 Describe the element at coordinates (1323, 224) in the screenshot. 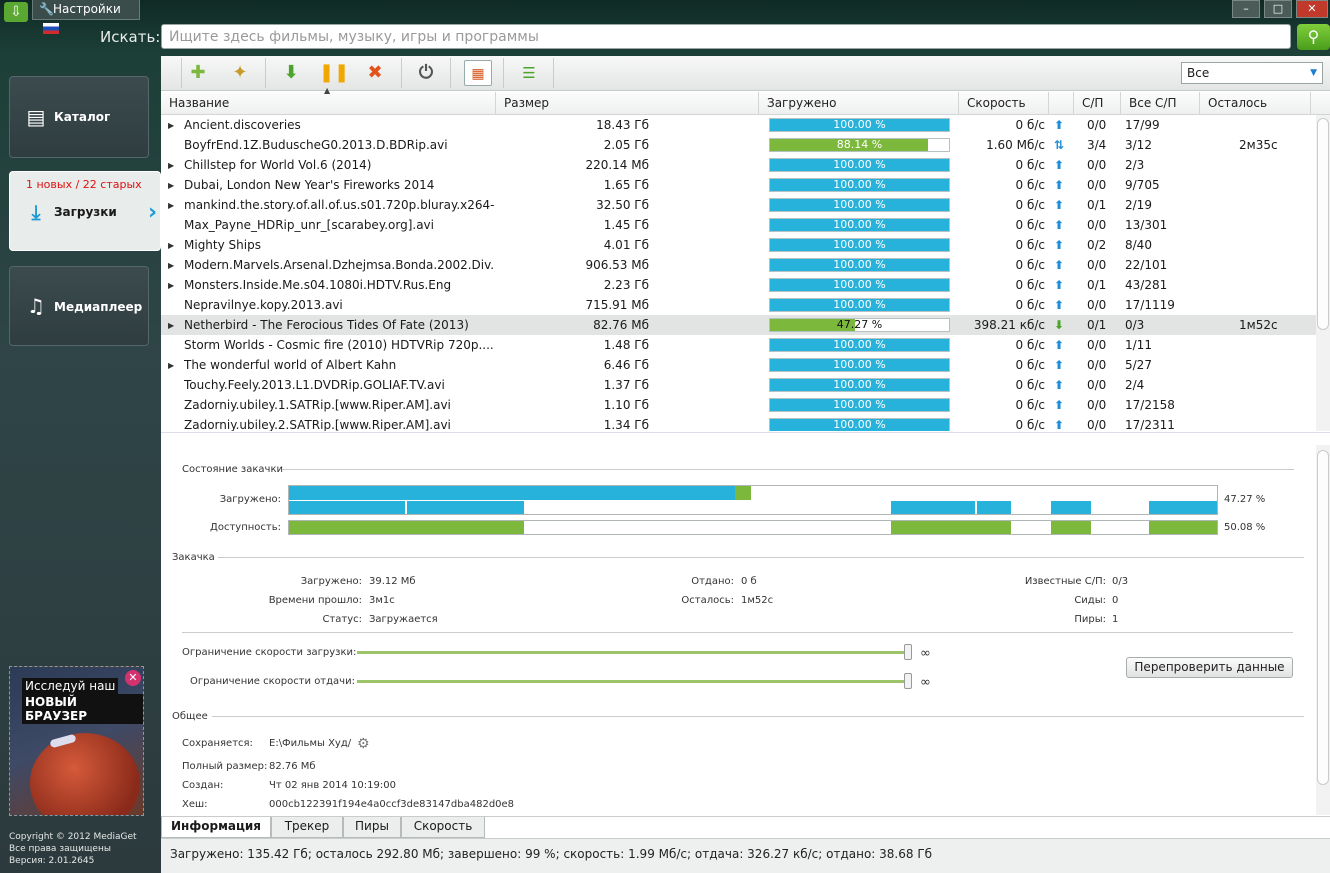

I see `list-scroll-thumb` at that location.